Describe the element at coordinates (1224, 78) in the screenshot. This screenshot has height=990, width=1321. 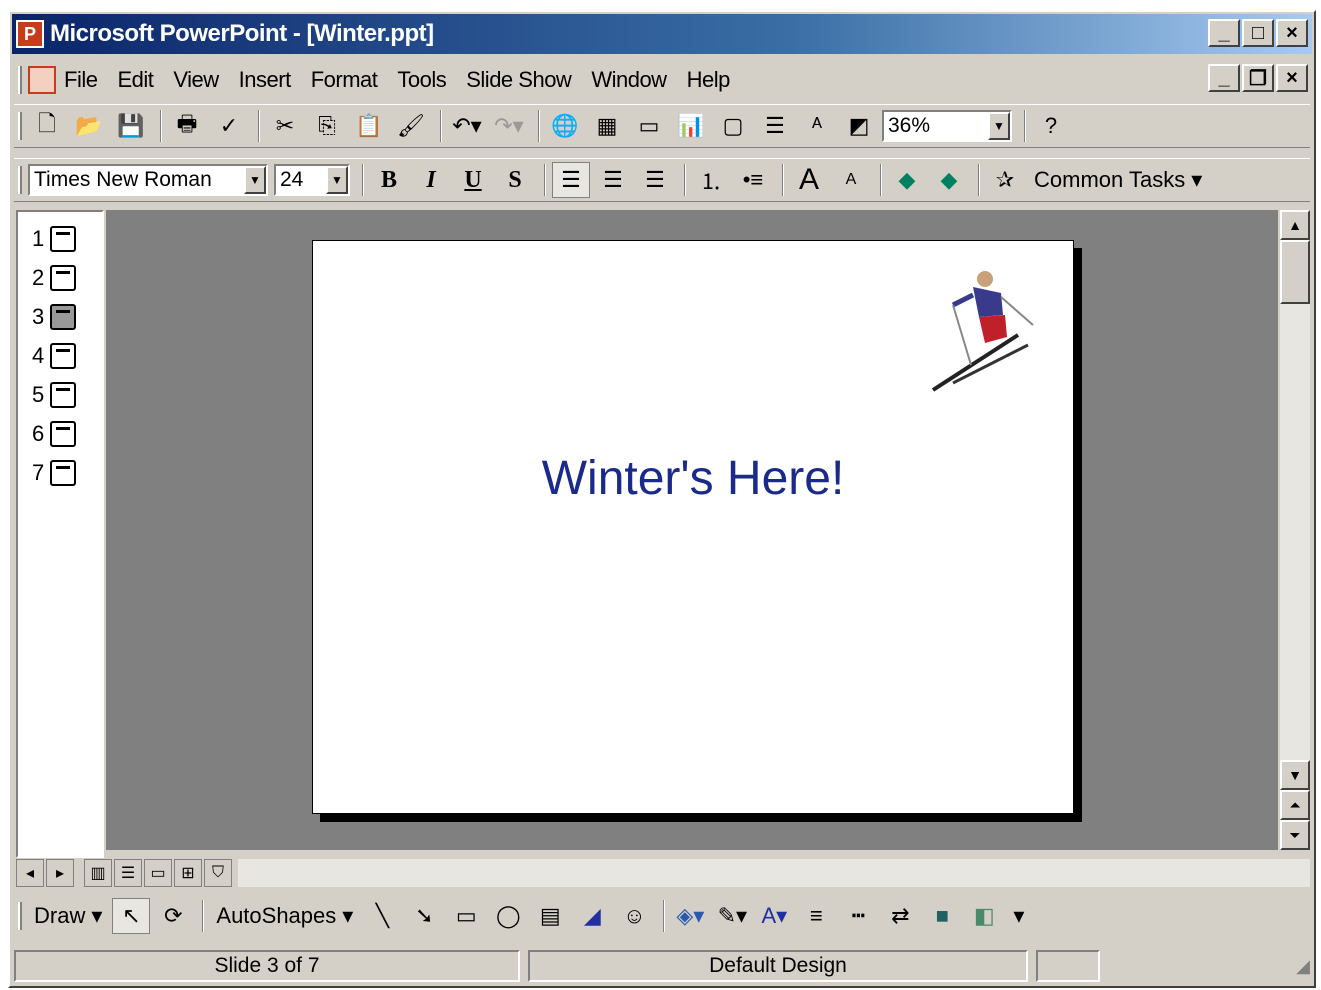
I see `doc-minimize-button: _` at that location.